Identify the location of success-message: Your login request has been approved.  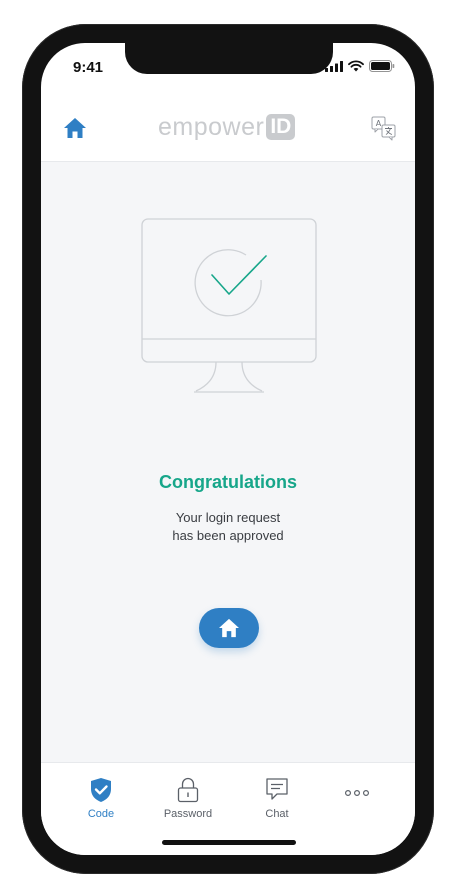
(228, 527).